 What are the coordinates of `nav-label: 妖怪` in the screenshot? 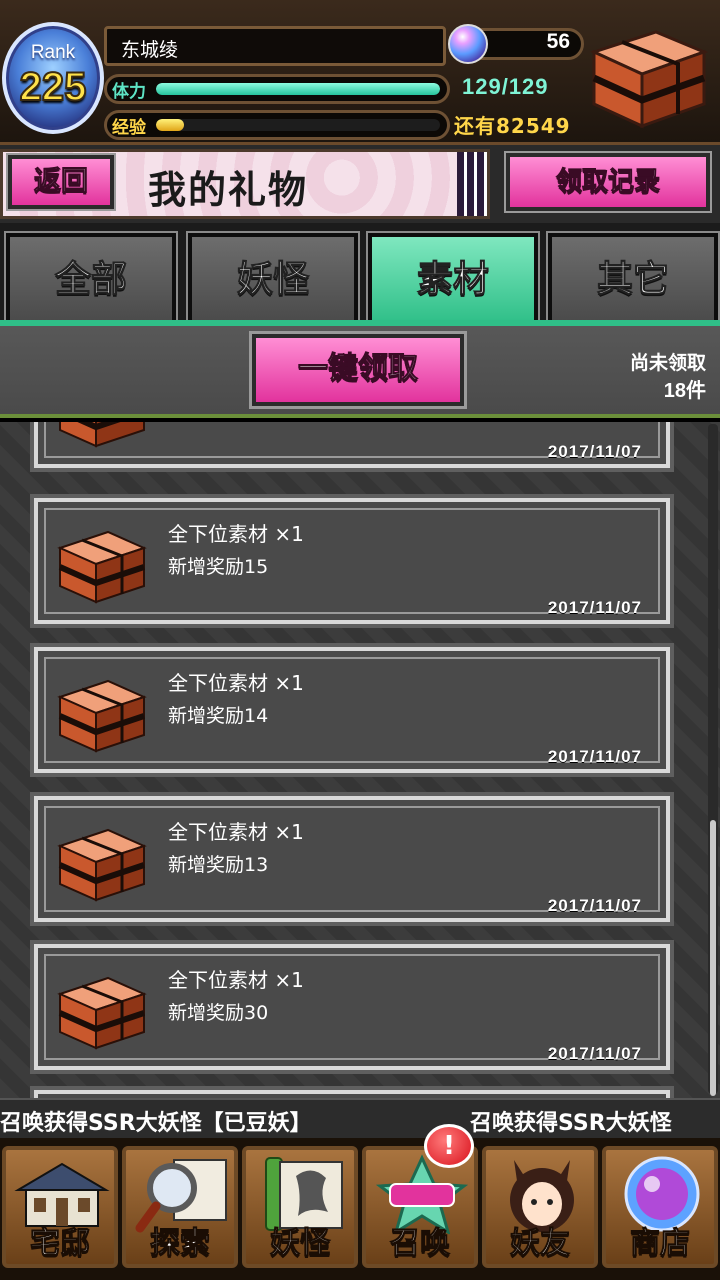 It's located at (300, 1244).